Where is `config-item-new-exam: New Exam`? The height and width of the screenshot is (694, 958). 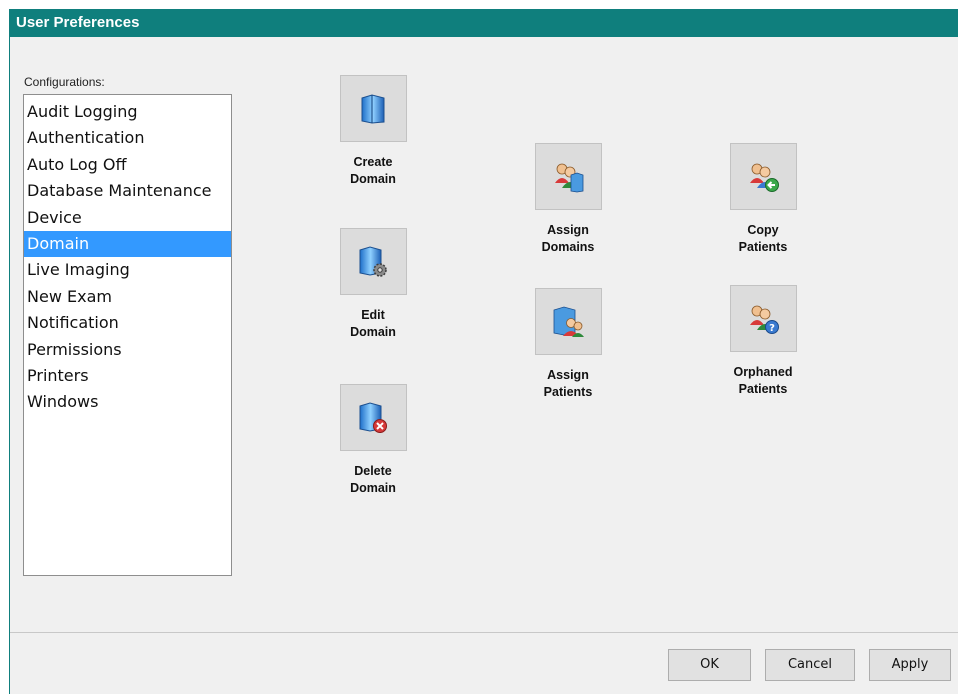
config-item-new-exam: New Exam is located at coordinates (127, 297).